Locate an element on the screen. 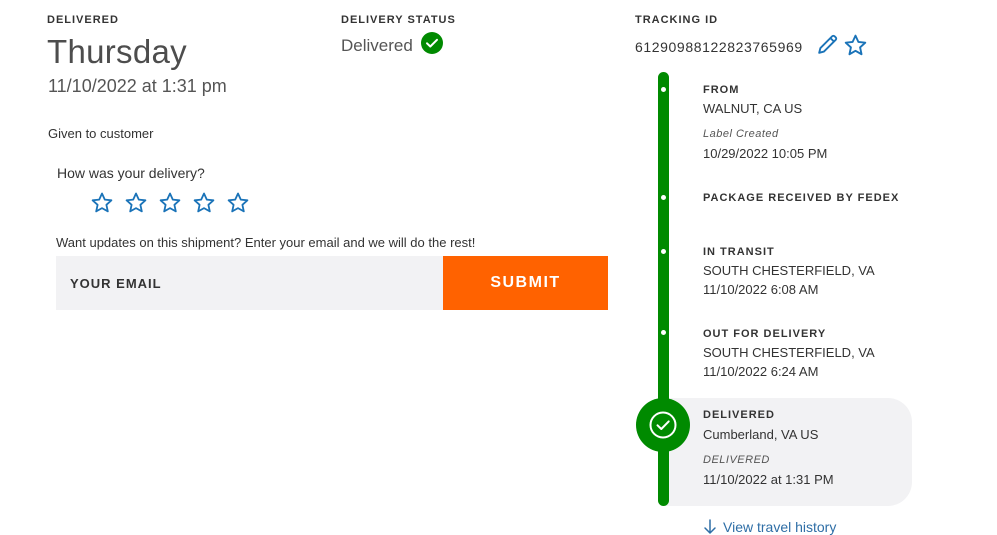  event-title: IN TRANSIT is located at coordinates (739, 252).